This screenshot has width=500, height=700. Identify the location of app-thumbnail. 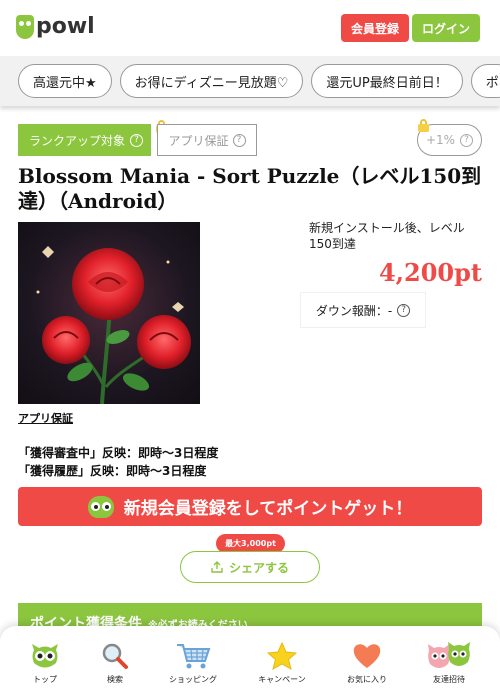
(109, 313).